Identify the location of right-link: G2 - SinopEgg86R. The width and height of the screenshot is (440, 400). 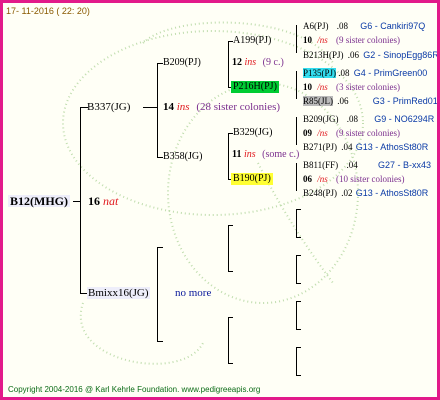
(400, 55).